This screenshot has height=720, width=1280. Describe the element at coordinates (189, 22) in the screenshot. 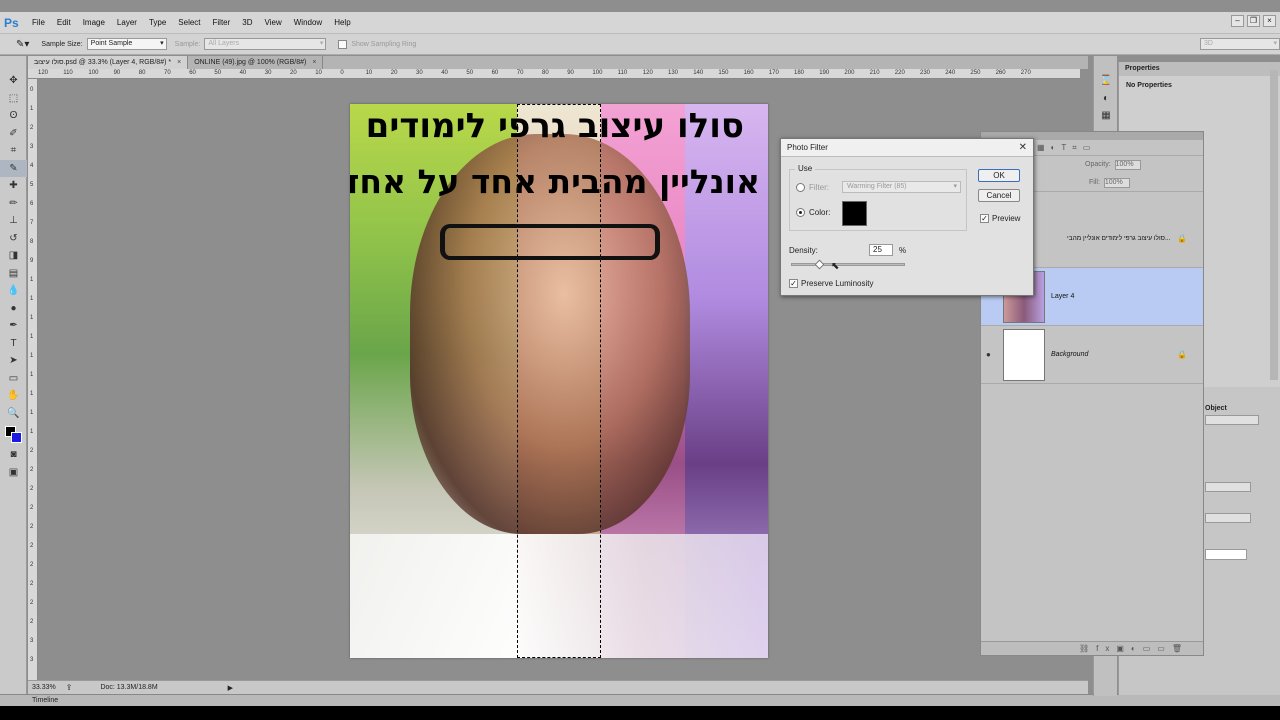

I see `menu-select: Select` at that location.